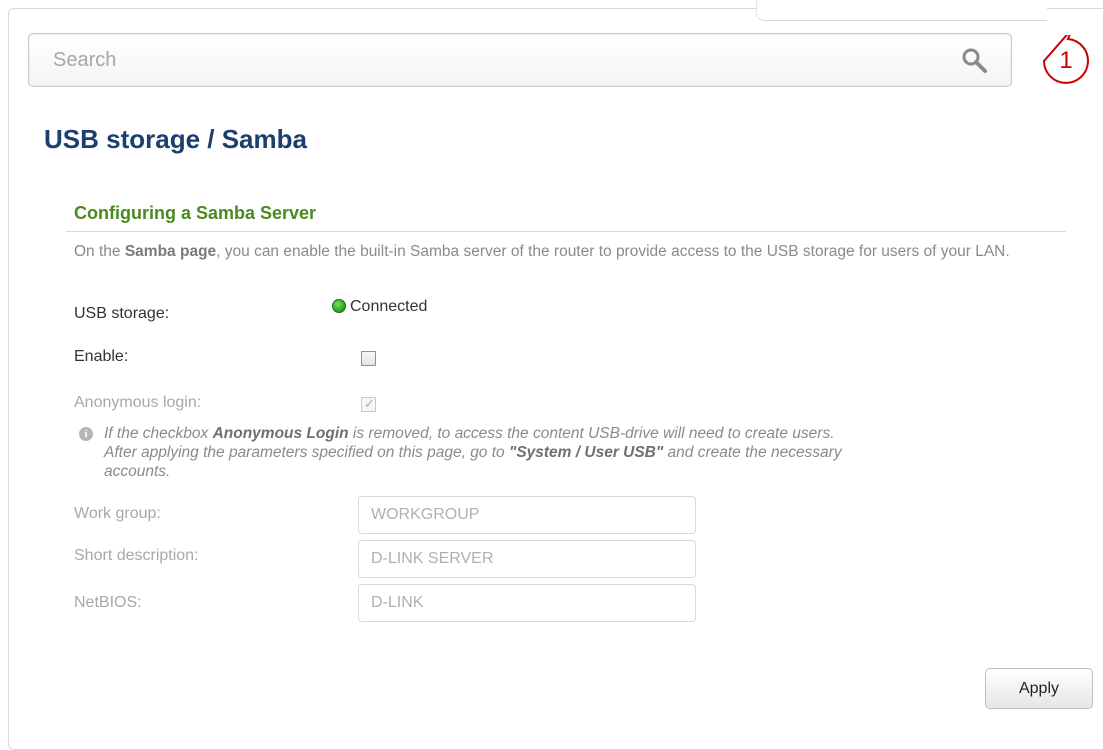  I want to click on short-description-field, so click(527, 559).